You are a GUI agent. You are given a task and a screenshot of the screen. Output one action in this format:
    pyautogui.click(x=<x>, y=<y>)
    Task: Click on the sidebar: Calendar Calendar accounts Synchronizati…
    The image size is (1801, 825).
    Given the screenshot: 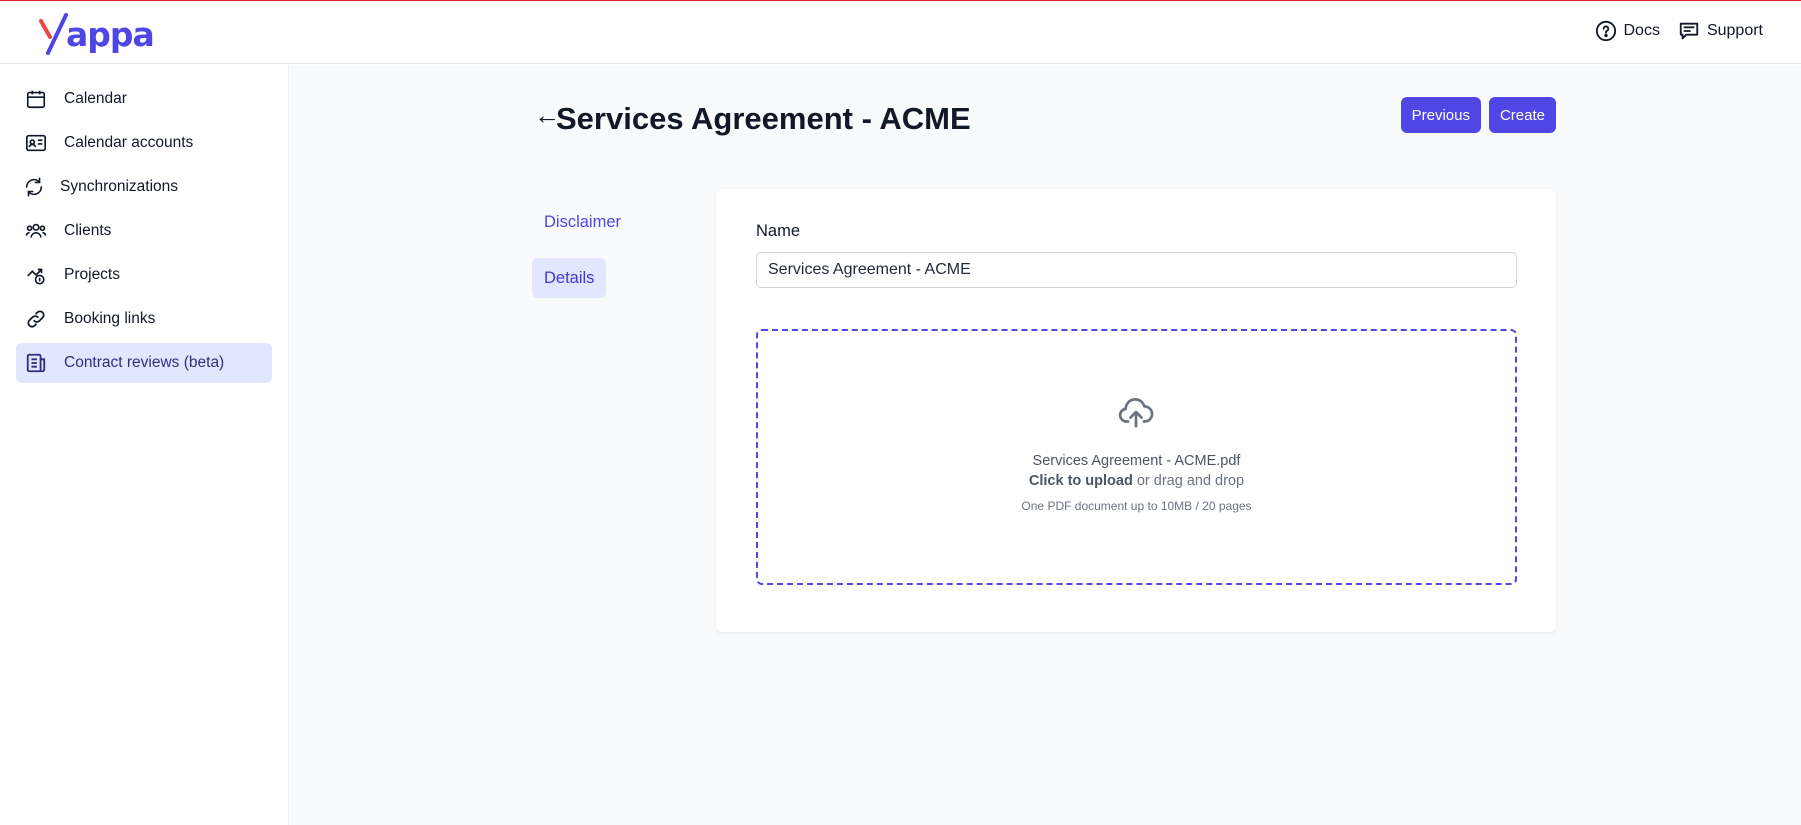 What is the action you would take?
    pyautogui.click(x=144, y=445)
    